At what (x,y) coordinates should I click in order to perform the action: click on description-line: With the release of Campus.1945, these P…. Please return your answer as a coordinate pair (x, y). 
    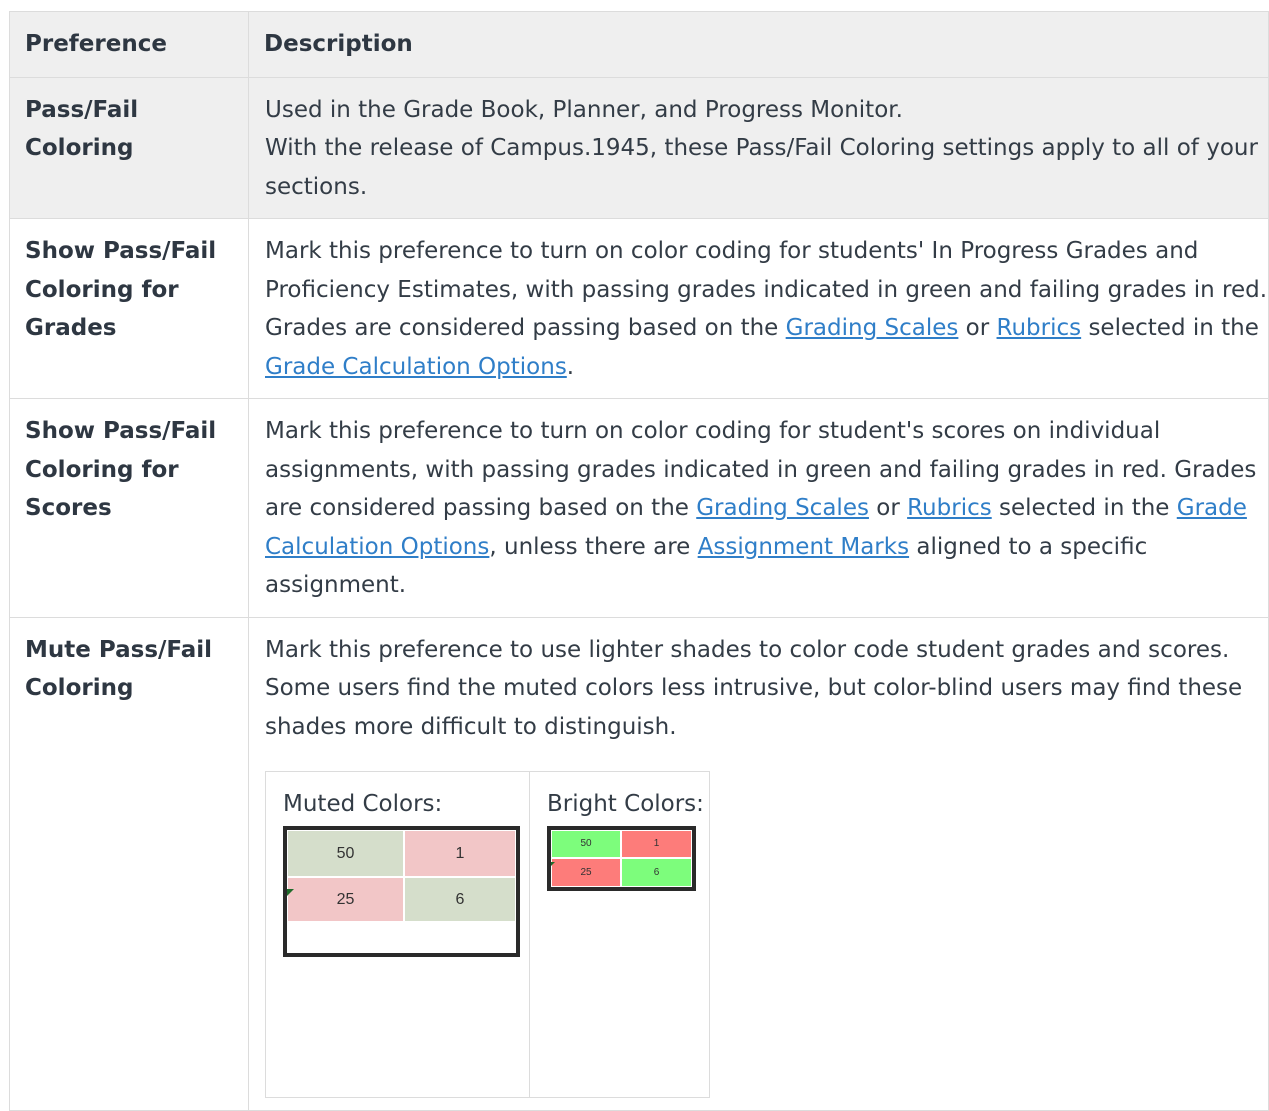
    Looking at the image, I should click on (761, 167).